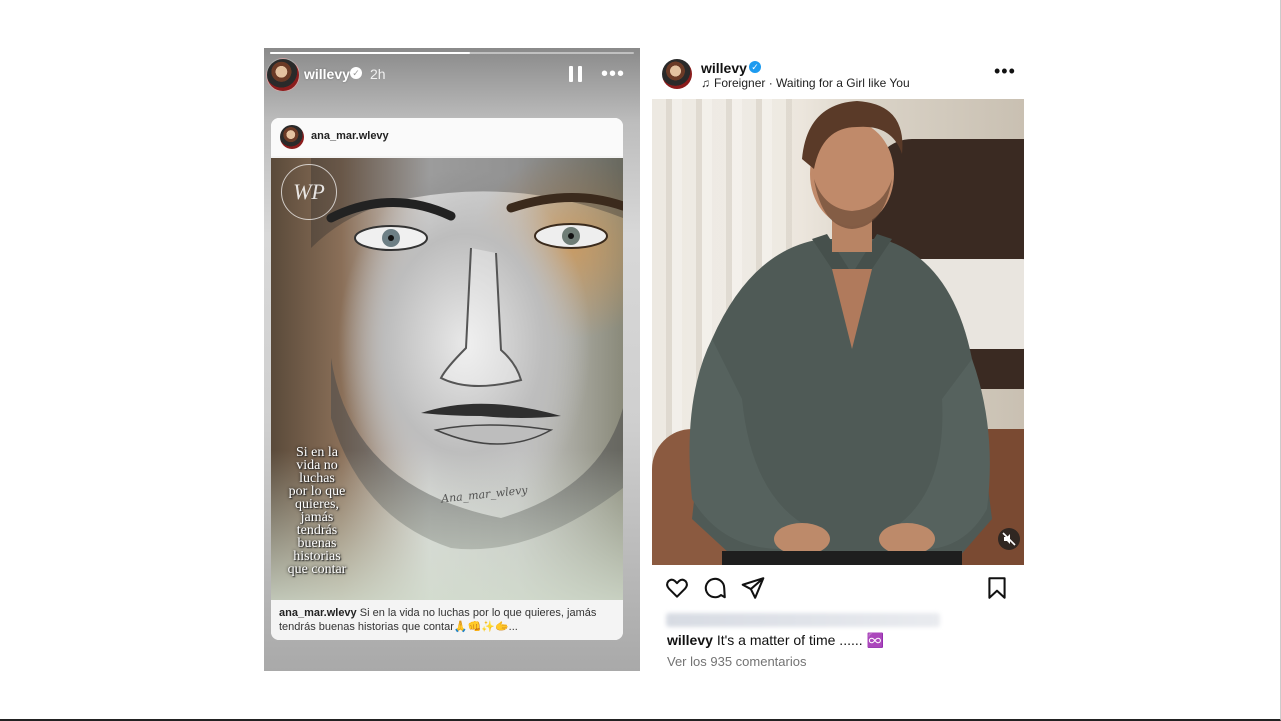 This screenshot has width=1281, height=721. I want to click on muted-audio-icon, so click(1009, 539).